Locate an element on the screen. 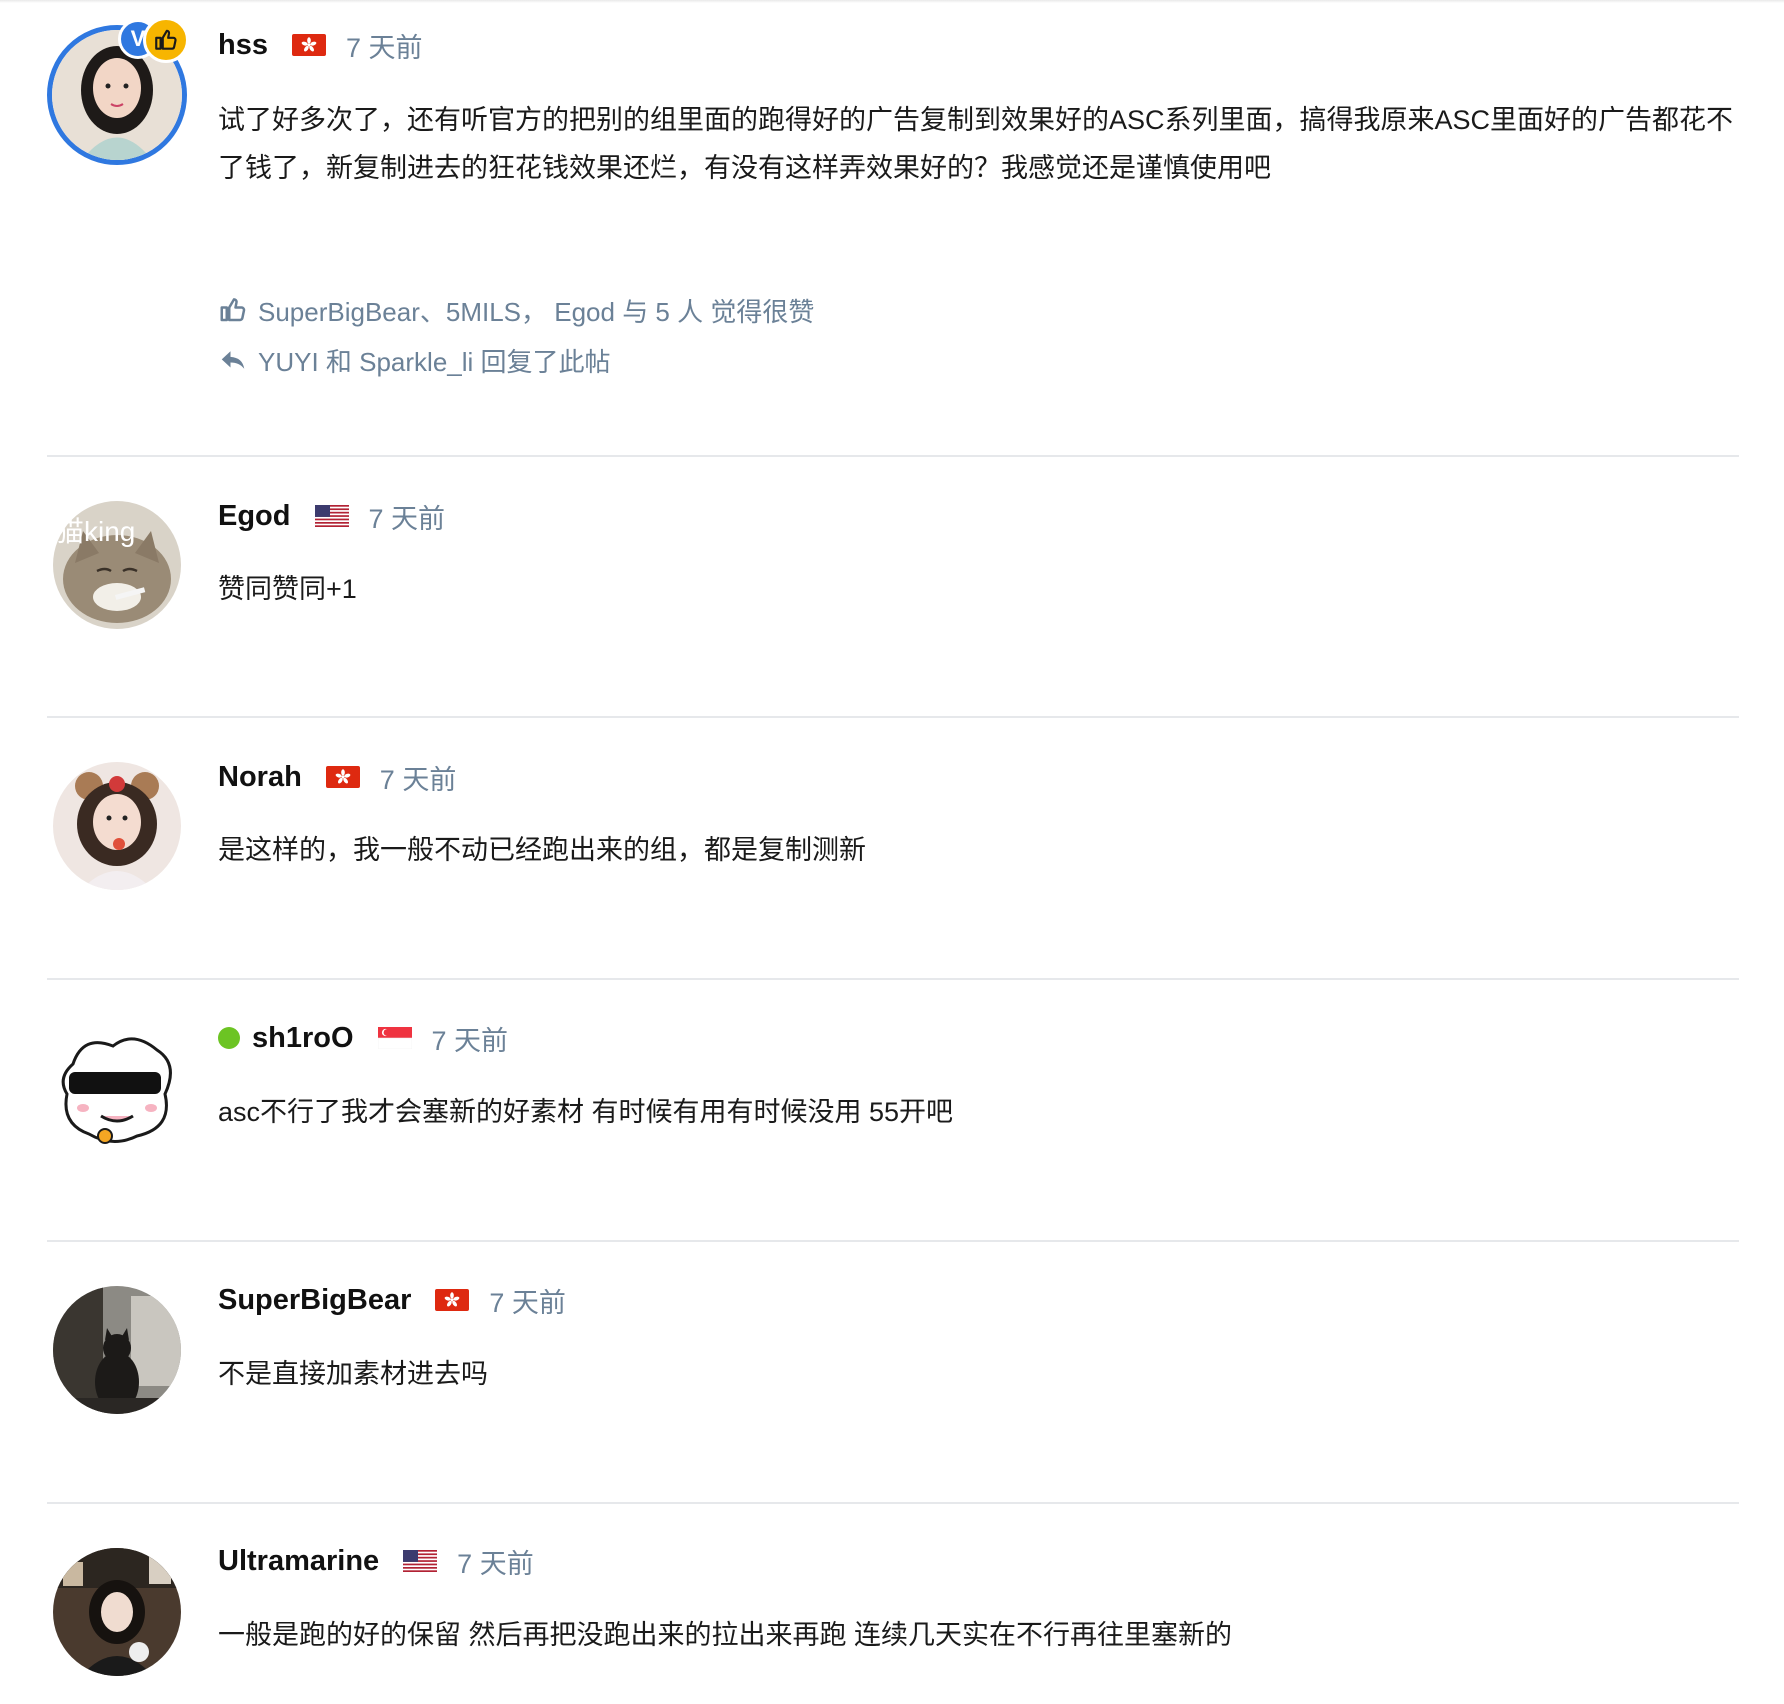  replies-summary: YUYI 和 Sparkle_li 回复了此帖 is located at coordinates (516, 360).